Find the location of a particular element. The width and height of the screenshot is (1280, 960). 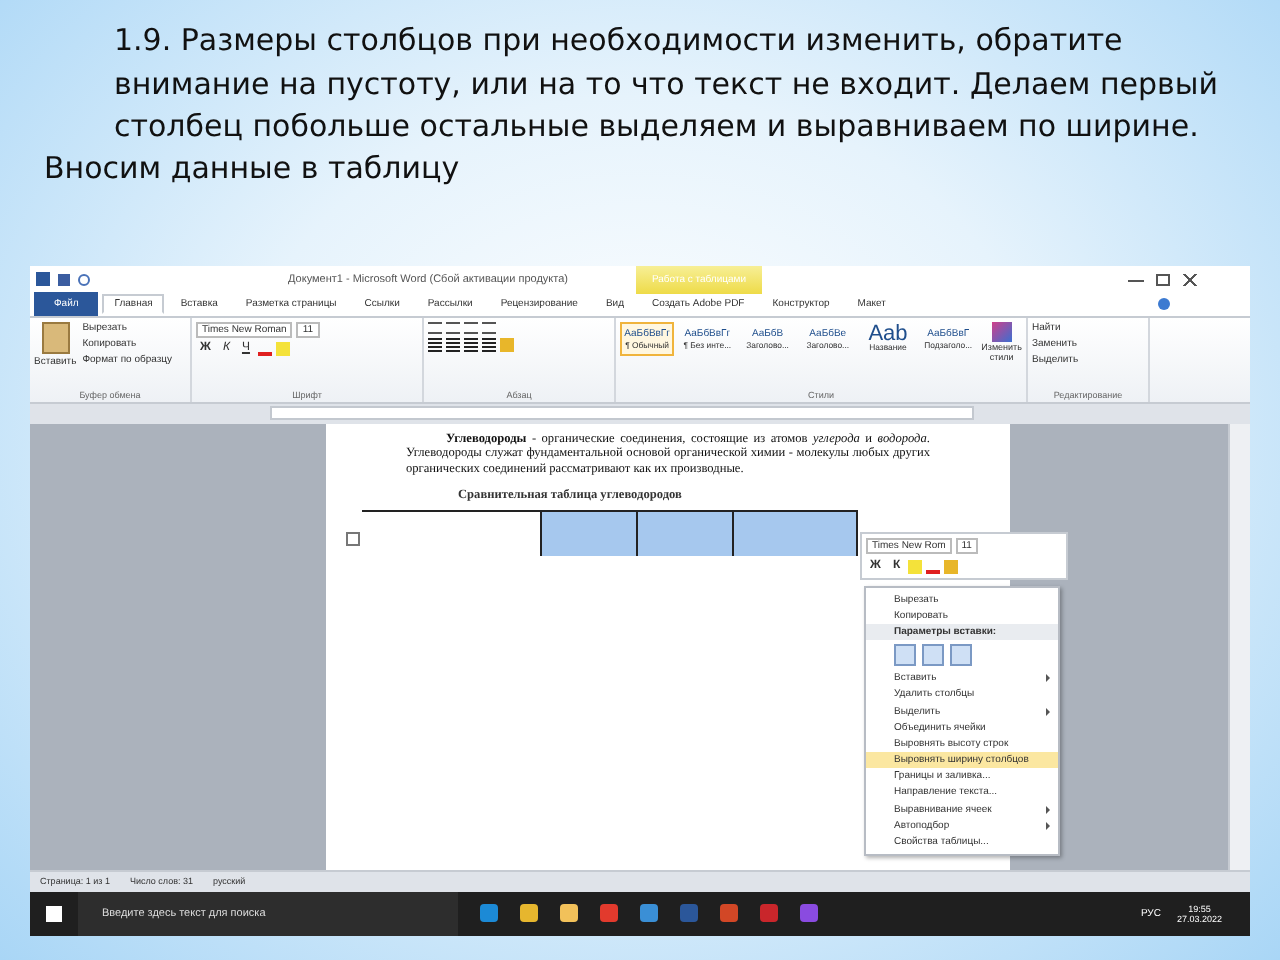

instruction-text: Вносим данные в таблицу is located at coordinates (253, 168).